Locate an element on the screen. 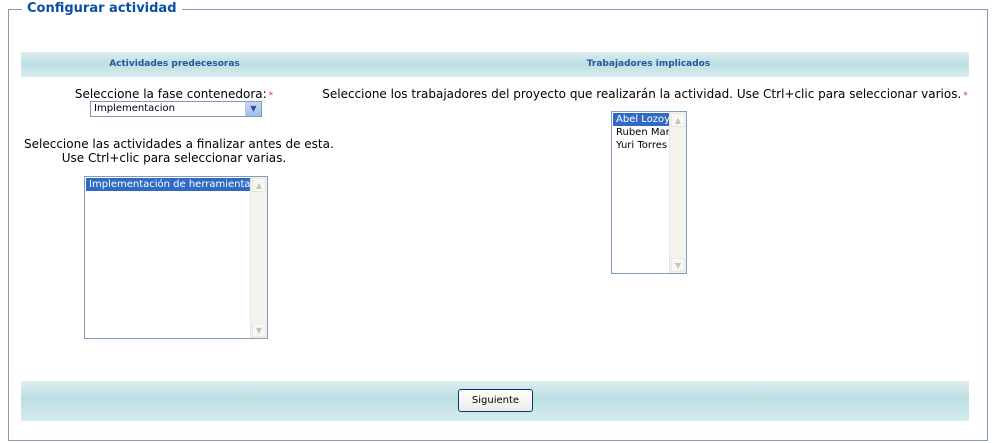 This screenshot has height=443, width=994. list-item: Implementación de herramienta is located at coordinates (168, 184).